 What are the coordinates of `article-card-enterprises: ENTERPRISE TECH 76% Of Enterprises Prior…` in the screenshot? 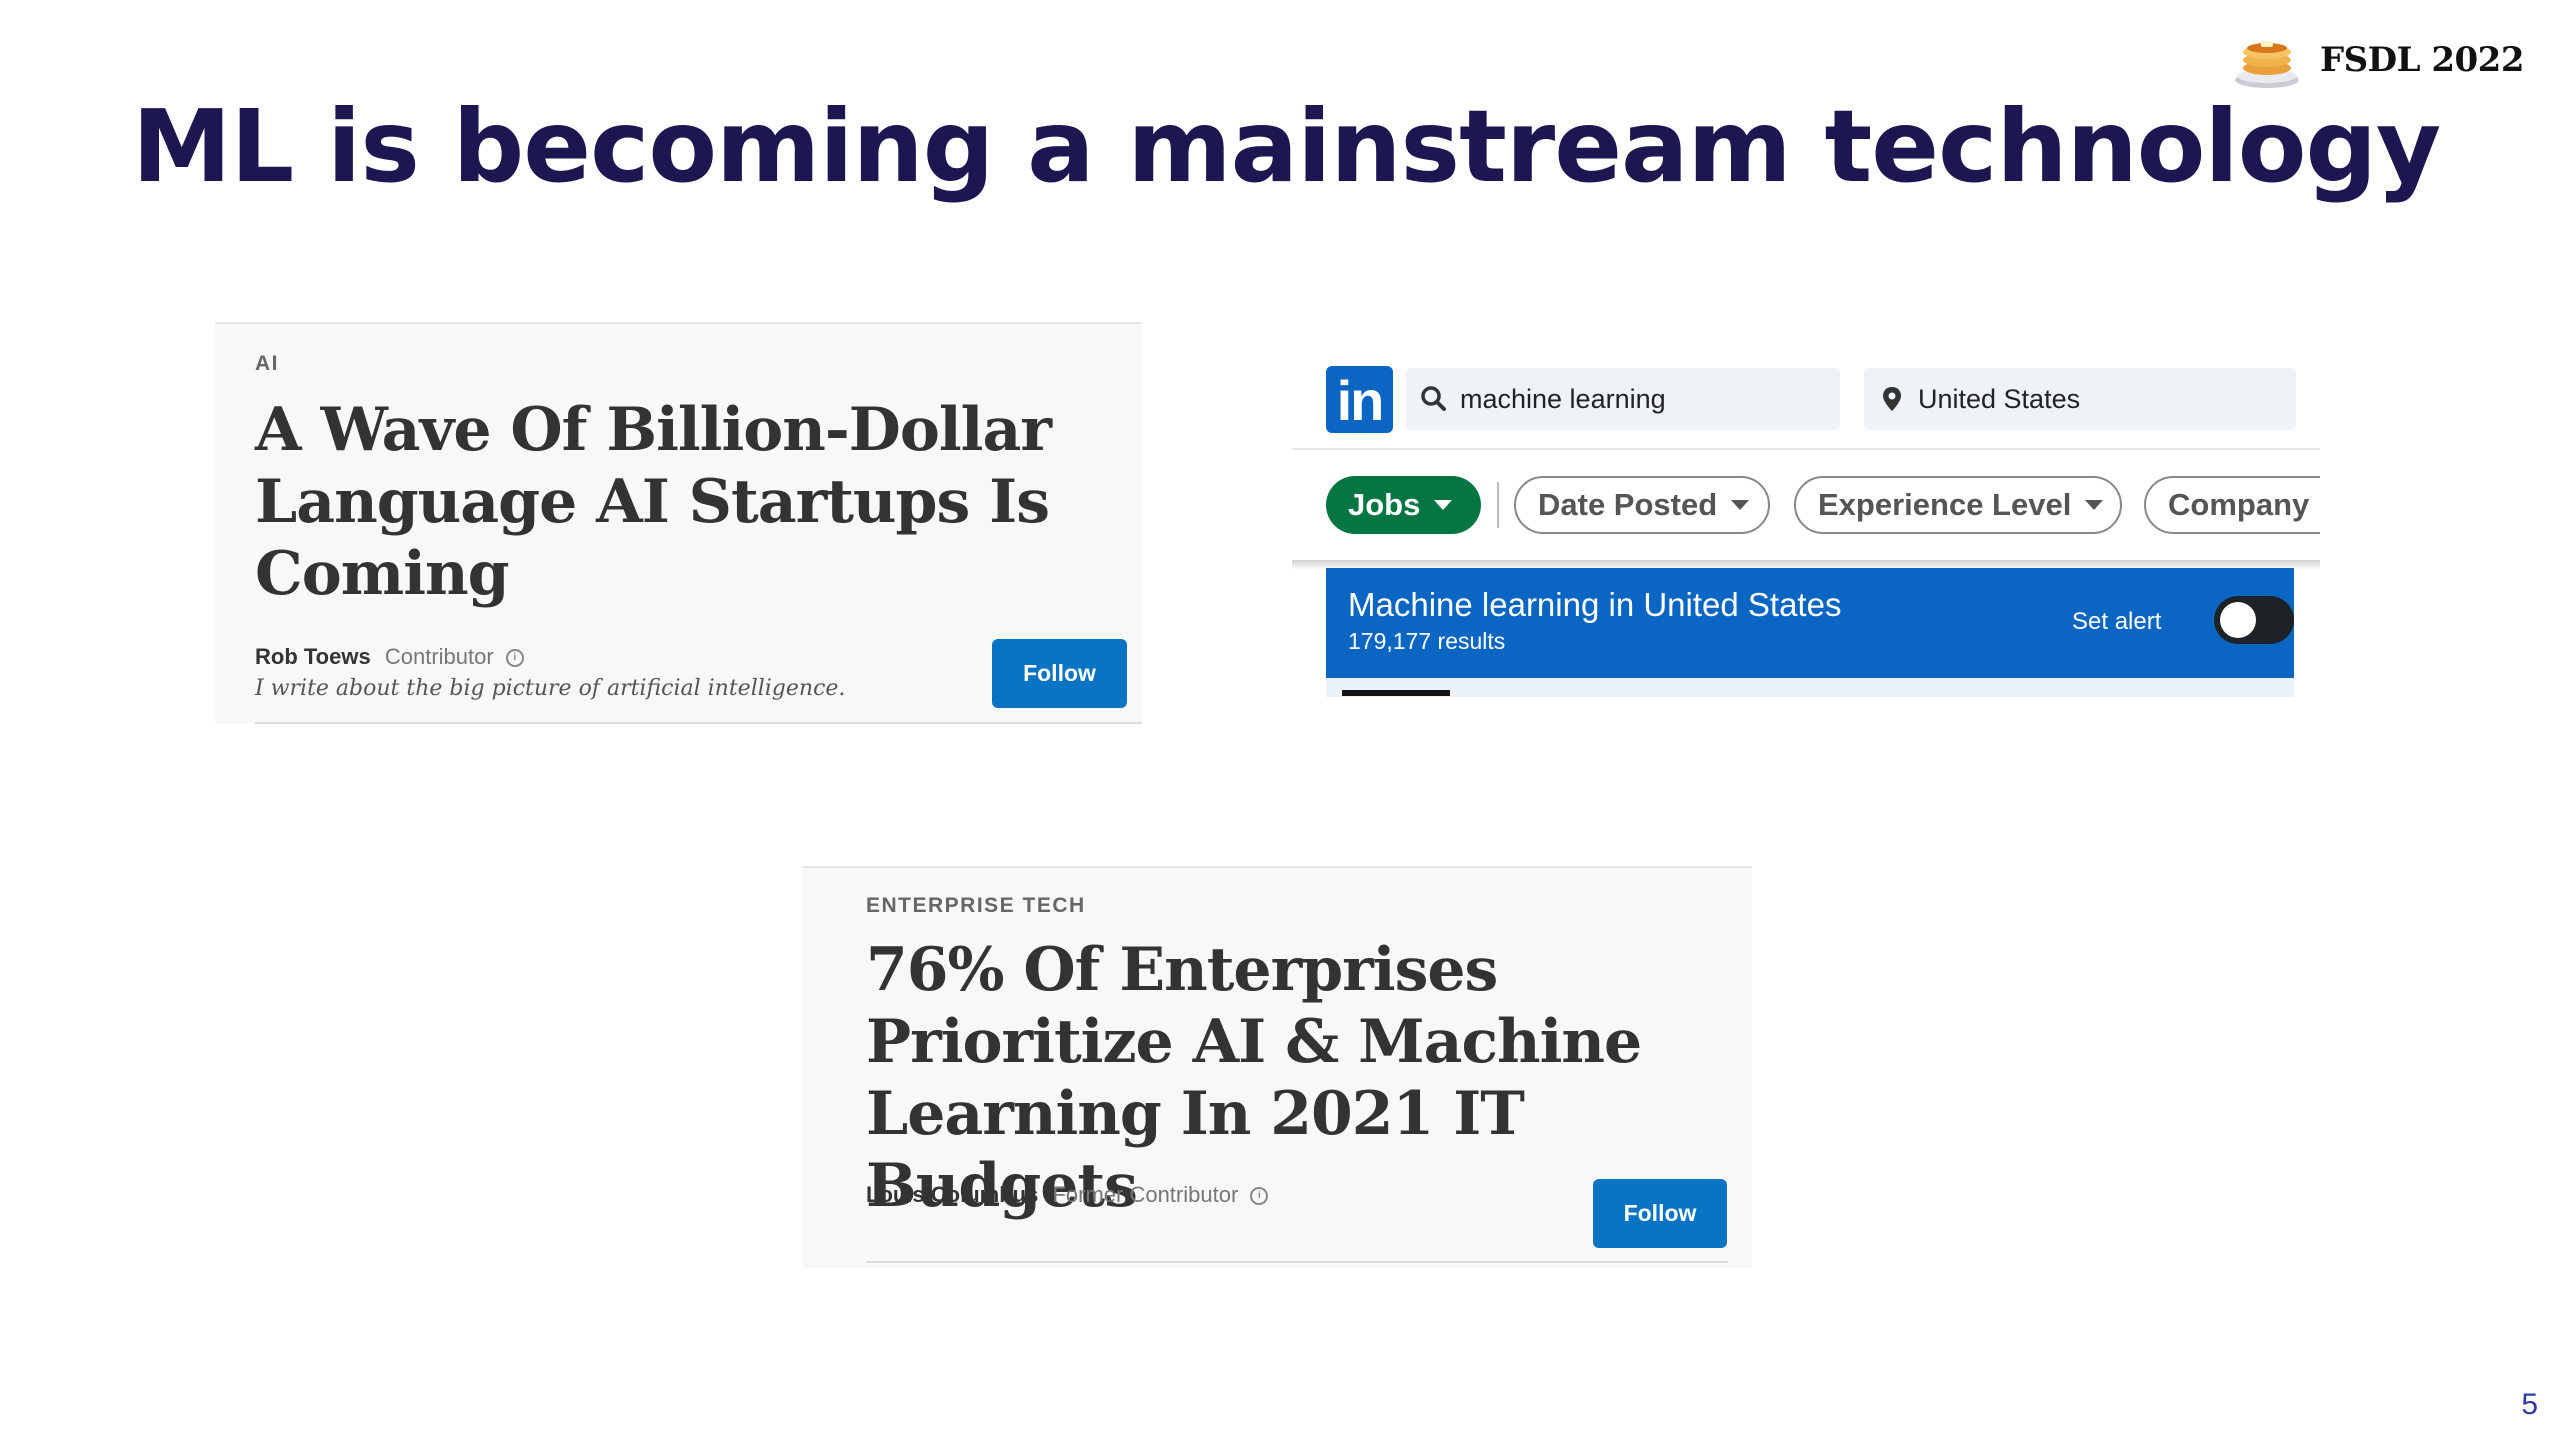 It's located at (1277, 1067).